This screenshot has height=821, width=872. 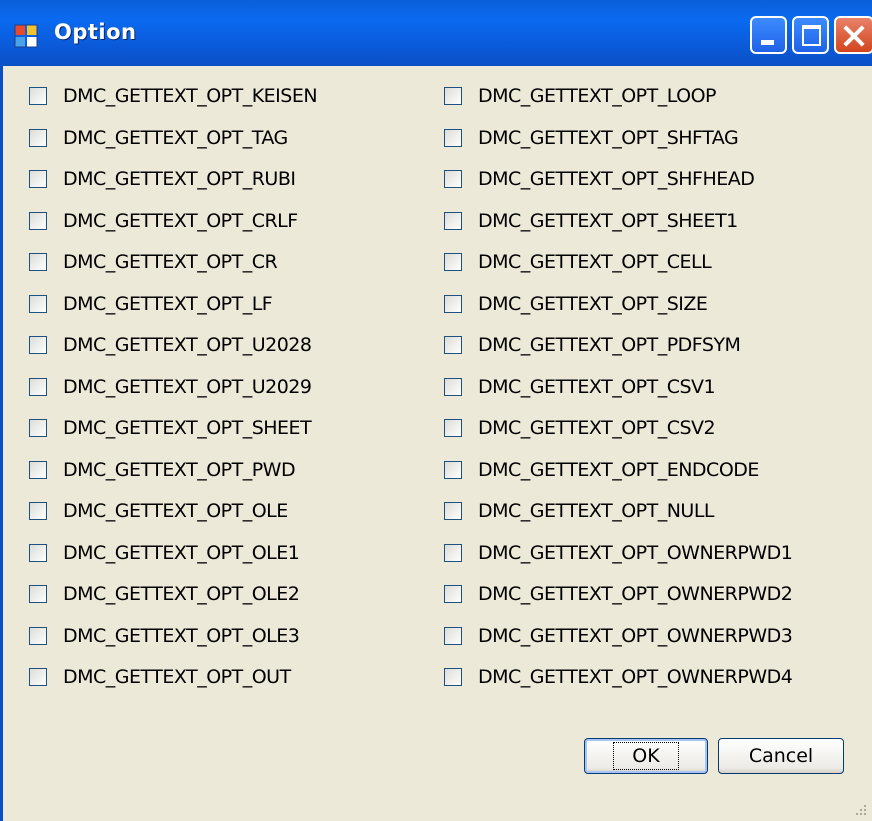 I want to click on option-checkbox-row: DMC_GETTEXT_OPT_OWNERPWD1, so click(x=618, y=553).